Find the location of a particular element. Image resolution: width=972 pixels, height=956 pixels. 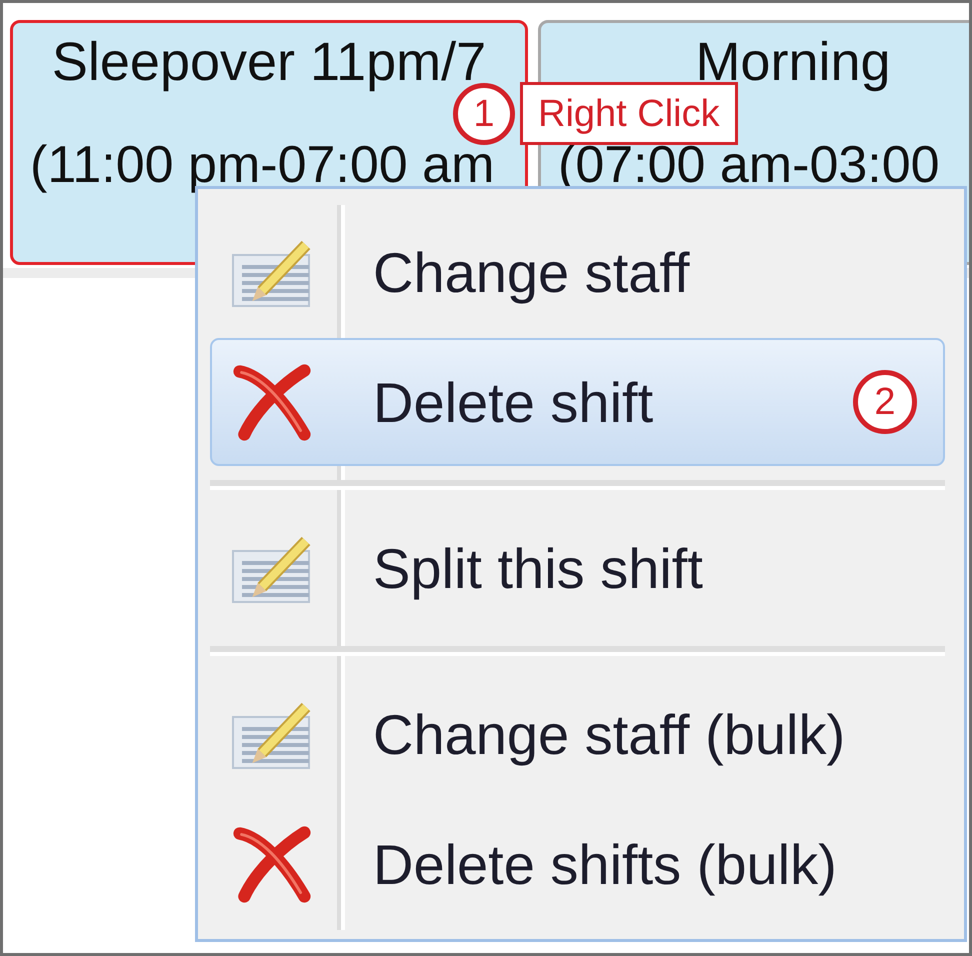

step-number: 2 is located at coordinates (885, 402).